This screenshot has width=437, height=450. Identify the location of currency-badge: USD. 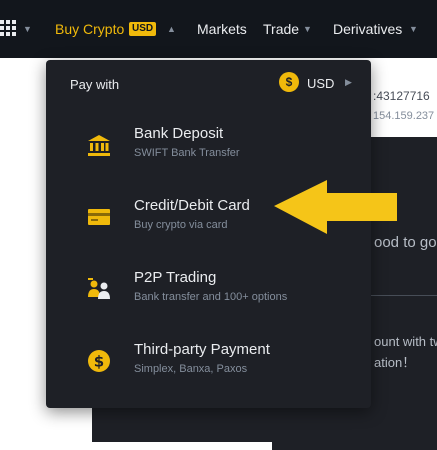
(143, 29).